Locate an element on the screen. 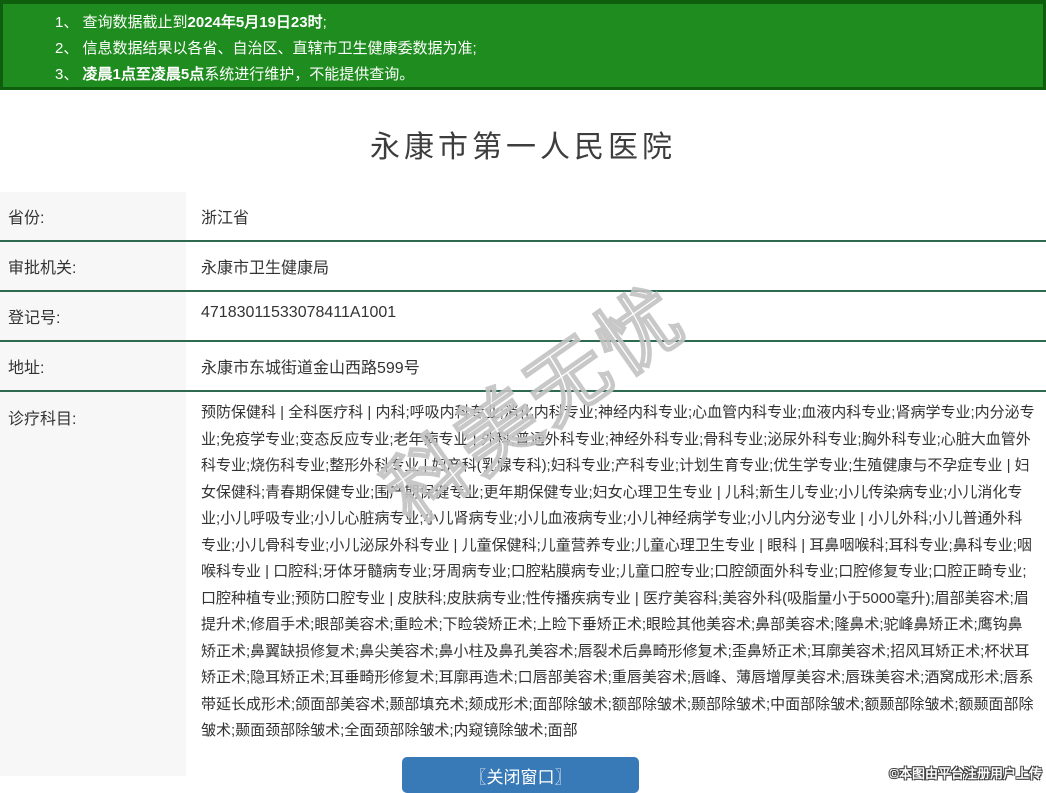  notice-1-bold: 2024年5月19日23时 is located at coordinates (255, 22).